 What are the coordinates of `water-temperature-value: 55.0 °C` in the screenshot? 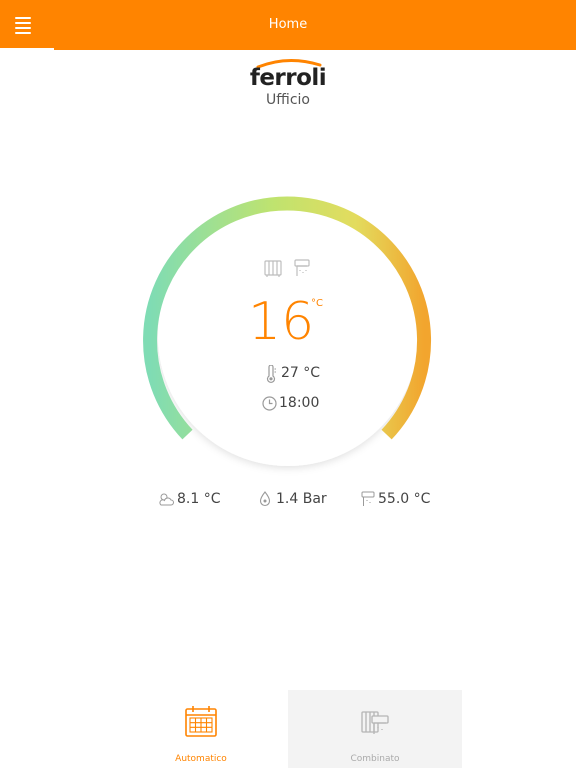 It's located at (404, 499).